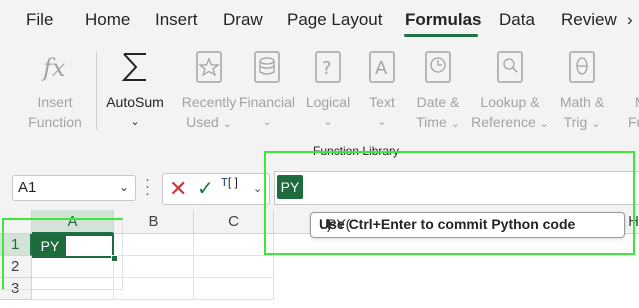 The height and width of the screenshot is (308, 639). Describe the element at coordinates (107, 20) in the screenshot. I see `tab-home: Home` at that location.